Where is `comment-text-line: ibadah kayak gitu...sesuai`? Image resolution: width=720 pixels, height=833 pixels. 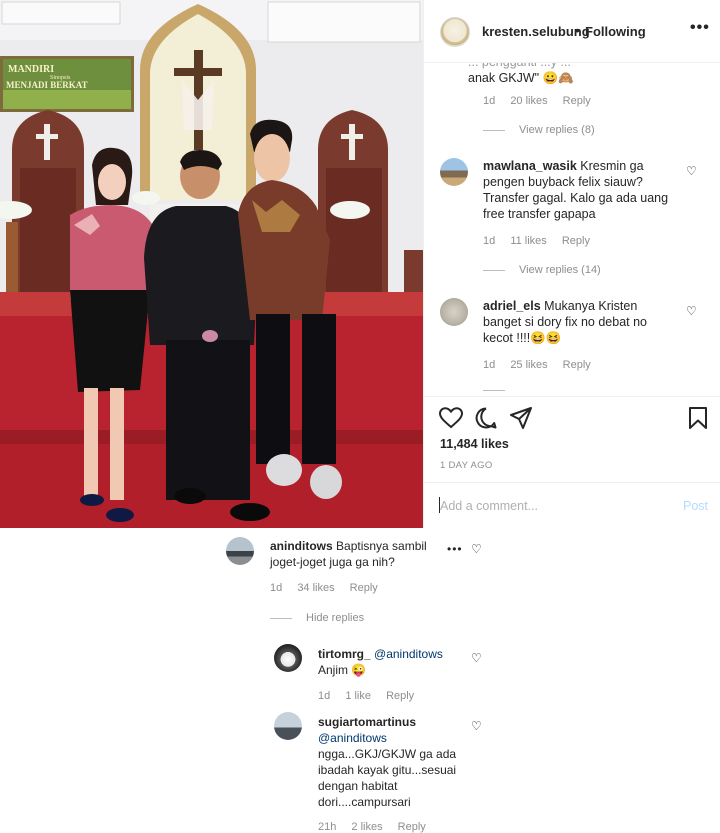 comment-text-line: ibadah kayak gitu...sesuai is located at coordinates (387, 770).